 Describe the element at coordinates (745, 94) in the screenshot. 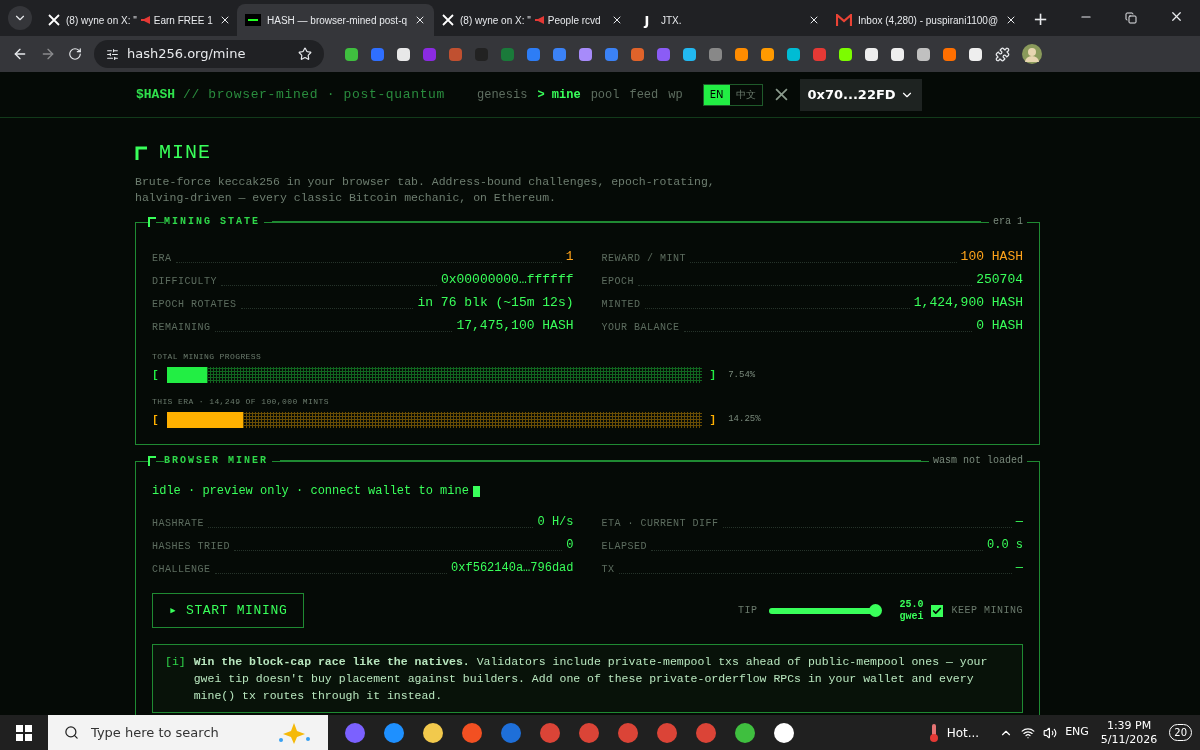

I see `language-toggle: 中文` at that location.